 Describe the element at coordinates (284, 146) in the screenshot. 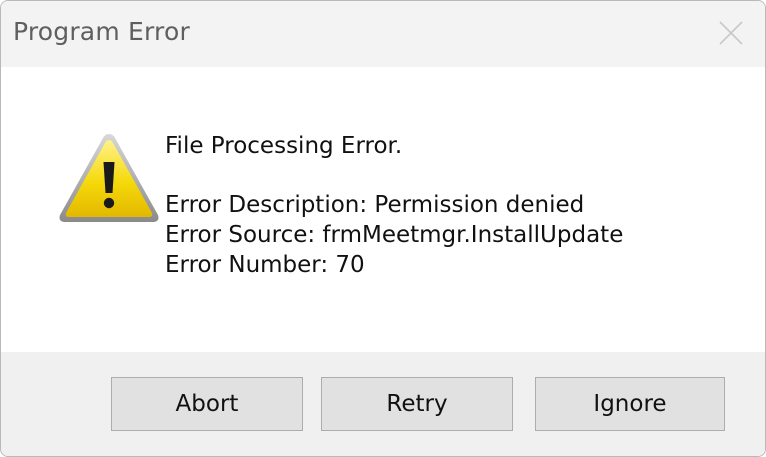

I see `error-heading: File Processing Error.` at that location.